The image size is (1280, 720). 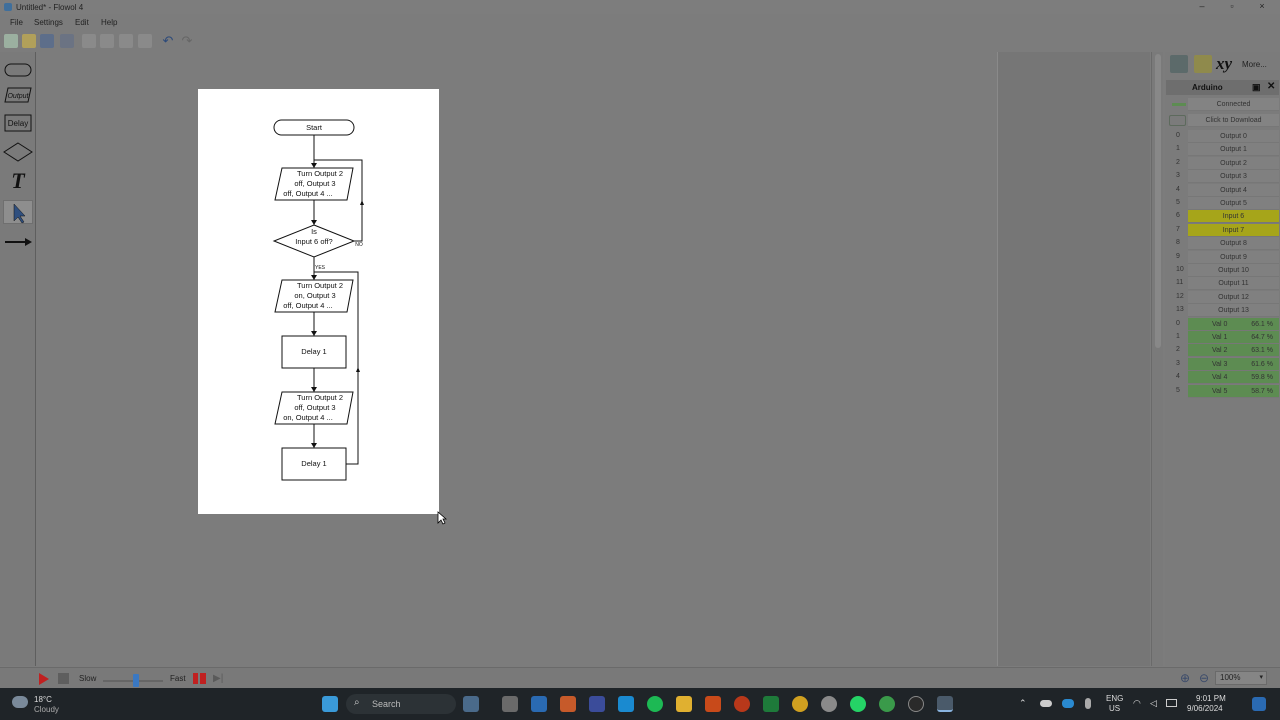 What do you see at coordinates (916, 704) in the screenshot?
I see `github-icon` at bounding box center [916, 704].